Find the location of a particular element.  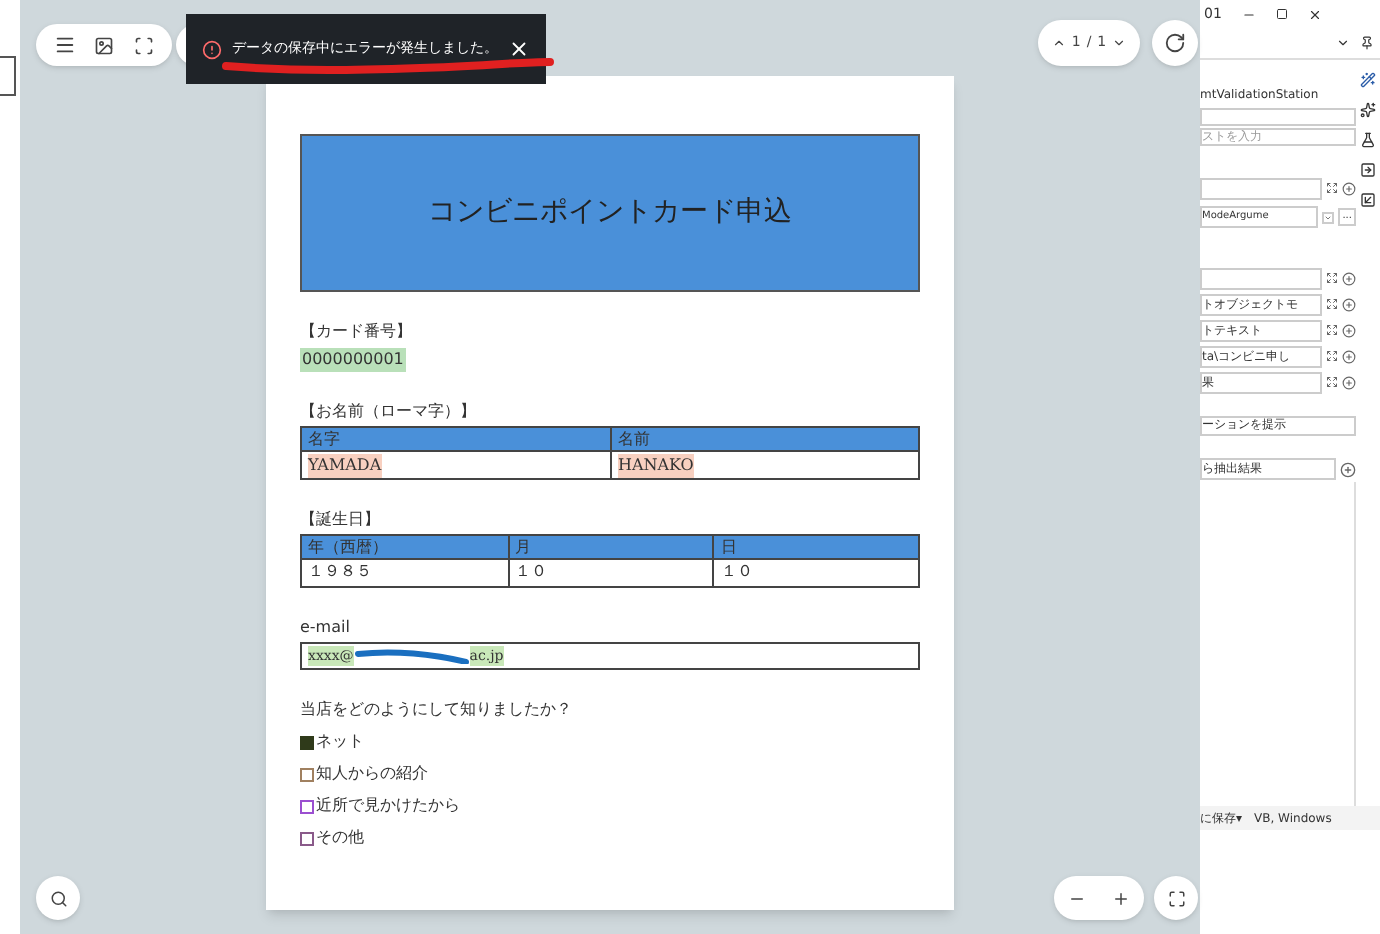

column-header: 年（西暦） is located at coordinates (405, 548).